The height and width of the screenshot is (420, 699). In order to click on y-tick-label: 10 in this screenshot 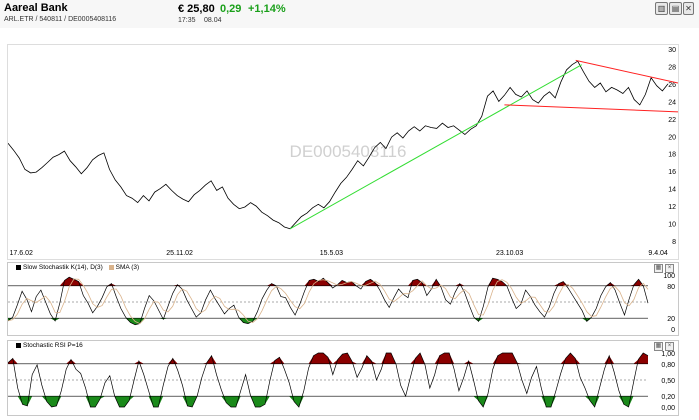, I will do `click(672, 225)`.